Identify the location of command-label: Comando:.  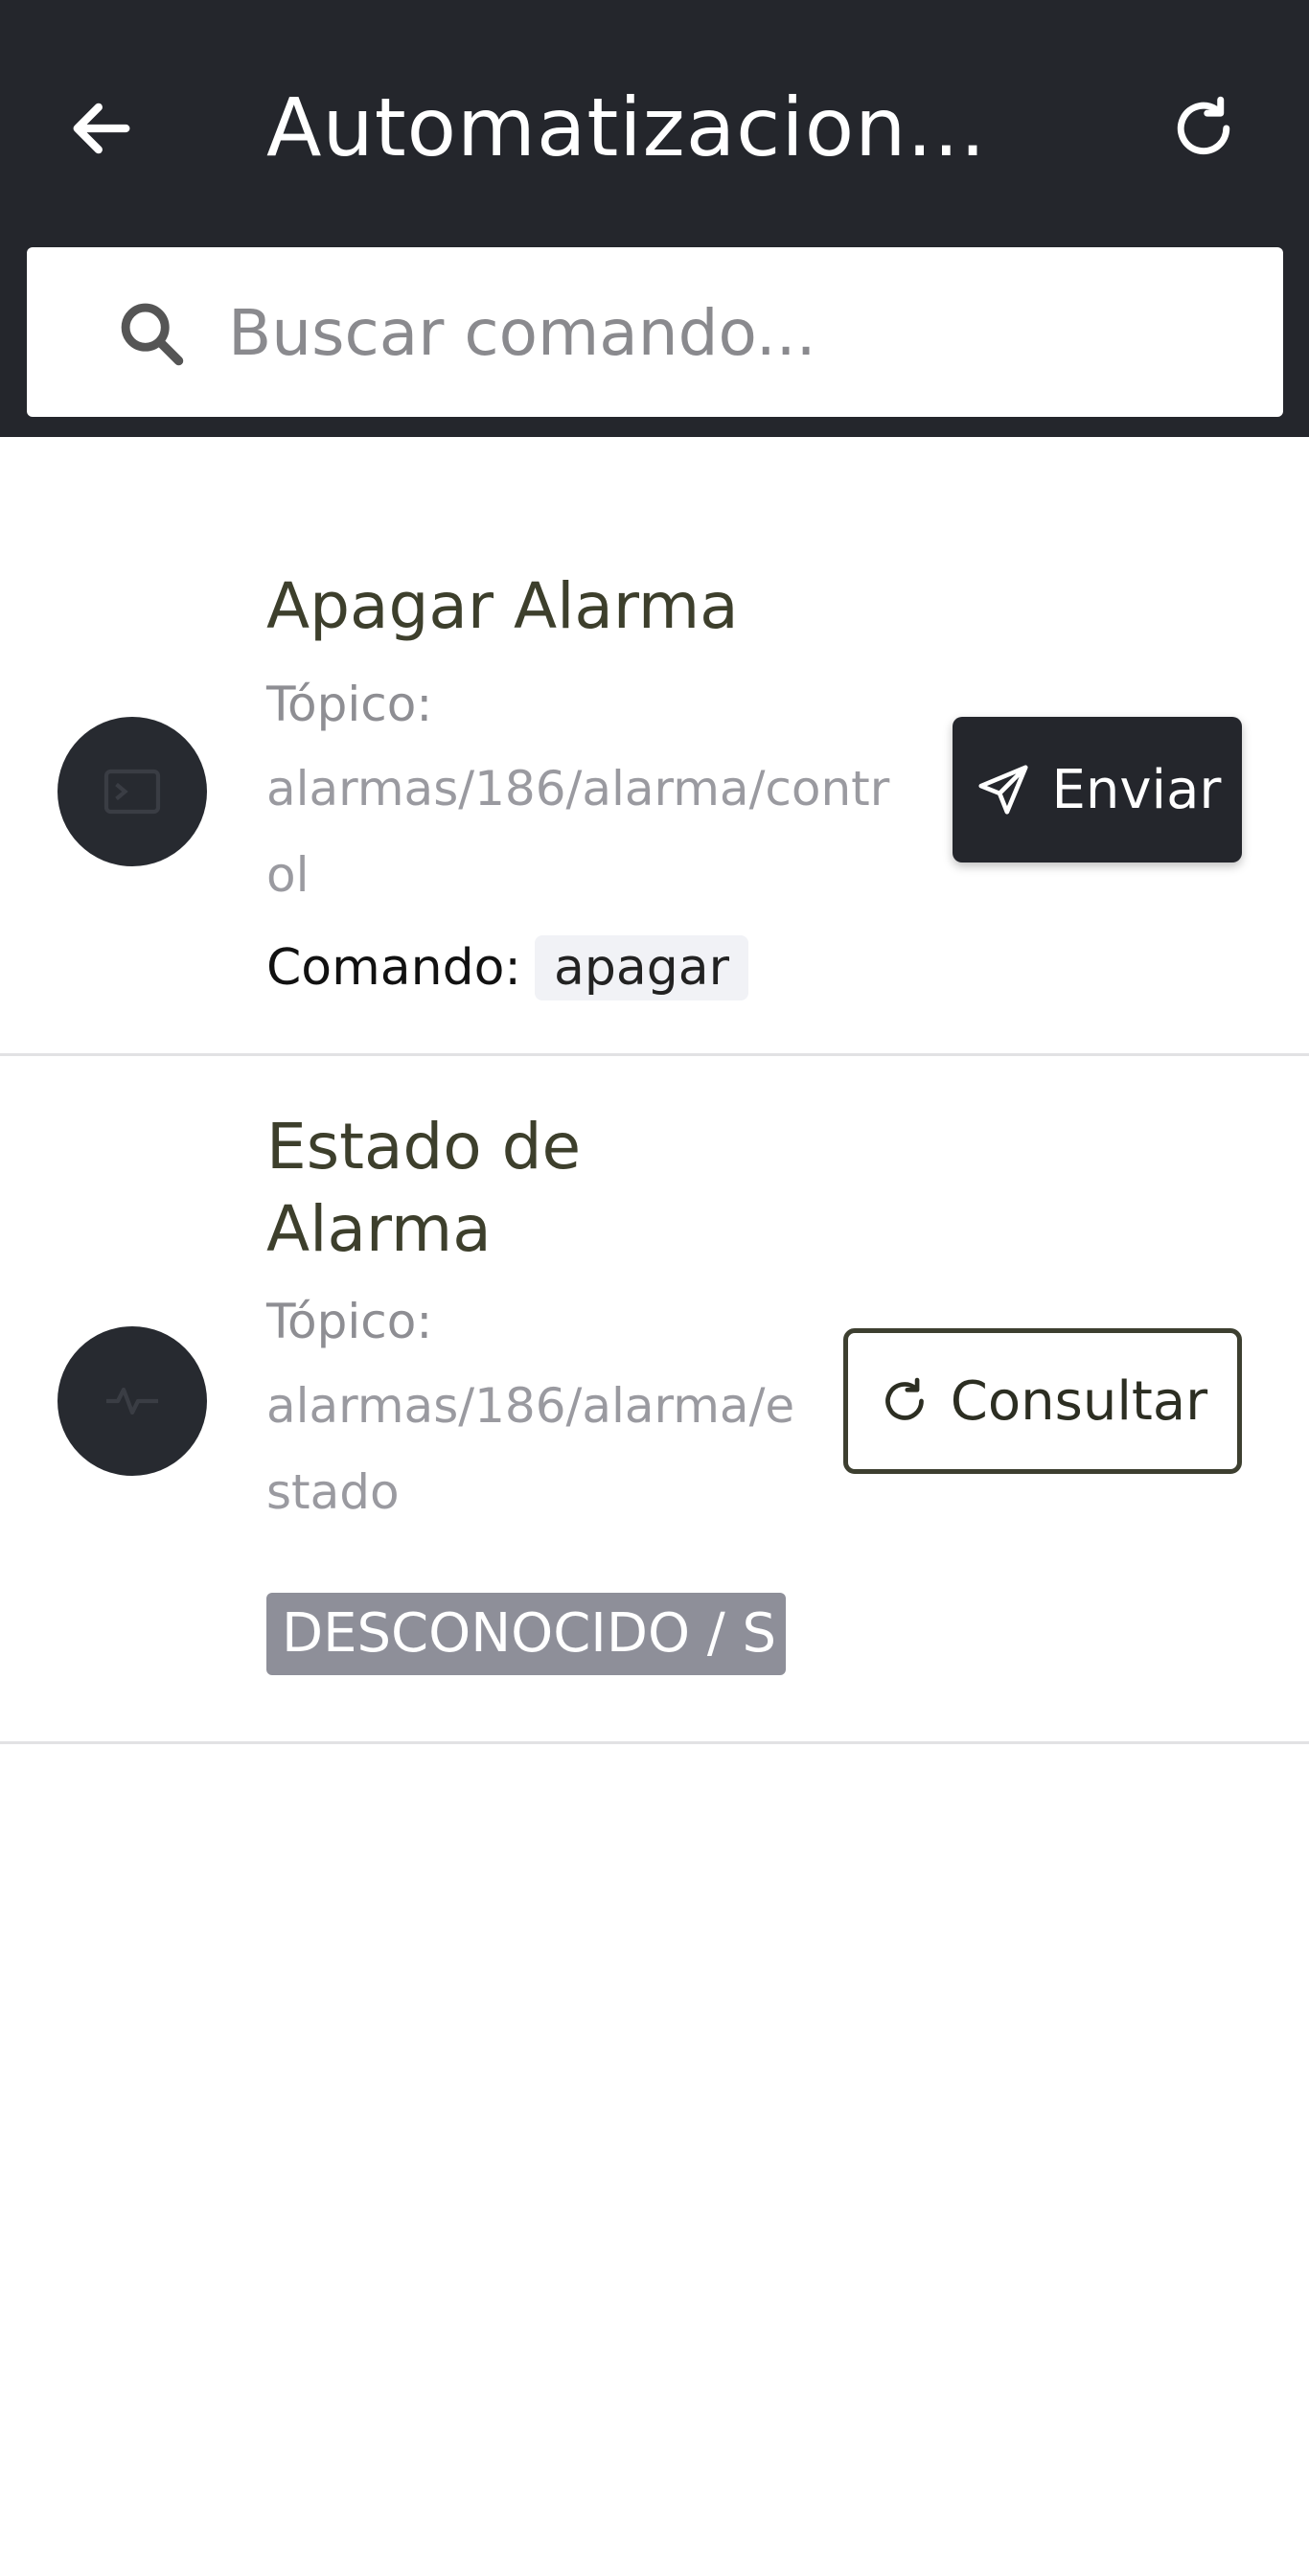
(394, 968).